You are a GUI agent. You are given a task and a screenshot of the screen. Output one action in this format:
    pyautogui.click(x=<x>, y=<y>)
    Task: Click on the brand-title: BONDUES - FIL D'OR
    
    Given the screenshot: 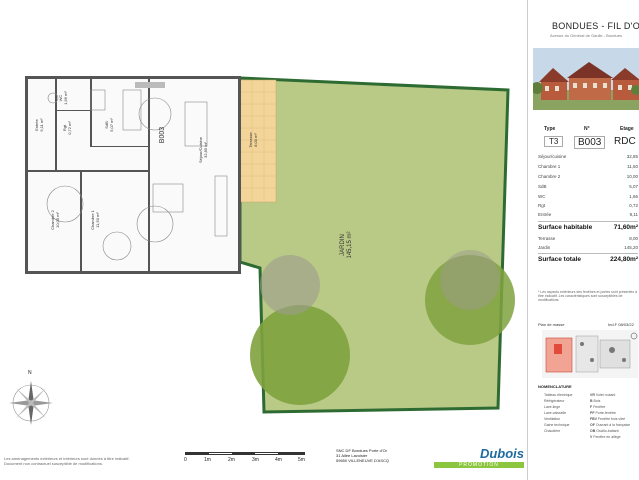 What is the action you would take?
    pyautogui.click(x=595, y=26)
    